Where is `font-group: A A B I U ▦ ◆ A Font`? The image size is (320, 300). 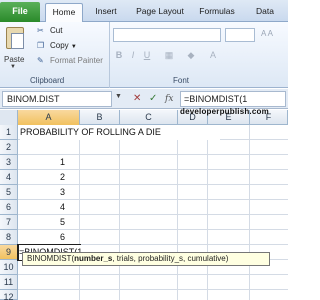 font-group: A A B I U ▦ ◆ A Font is located at coordinates (199, 55).